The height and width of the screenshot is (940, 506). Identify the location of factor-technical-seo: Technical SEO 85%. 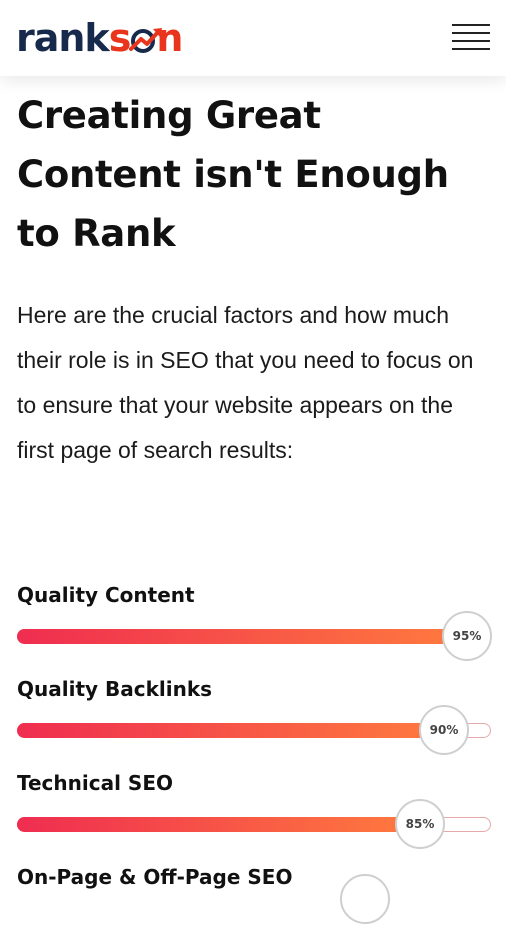
(254, 807).